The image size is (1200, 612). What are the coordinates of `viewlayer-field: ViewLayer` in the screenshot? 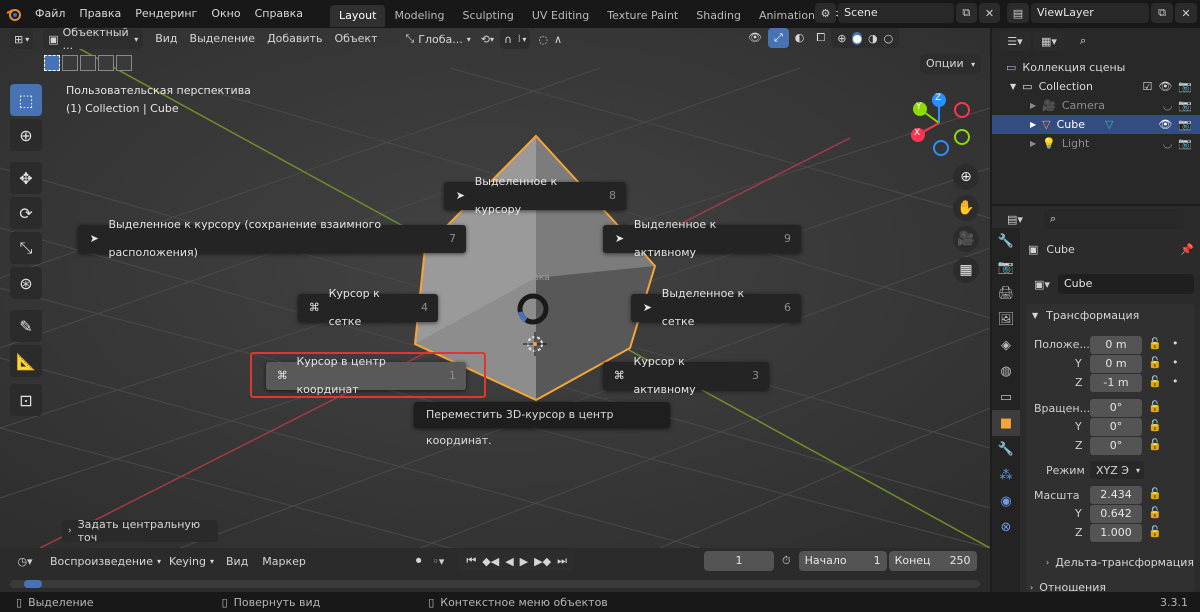 It's located at (1090, 13).